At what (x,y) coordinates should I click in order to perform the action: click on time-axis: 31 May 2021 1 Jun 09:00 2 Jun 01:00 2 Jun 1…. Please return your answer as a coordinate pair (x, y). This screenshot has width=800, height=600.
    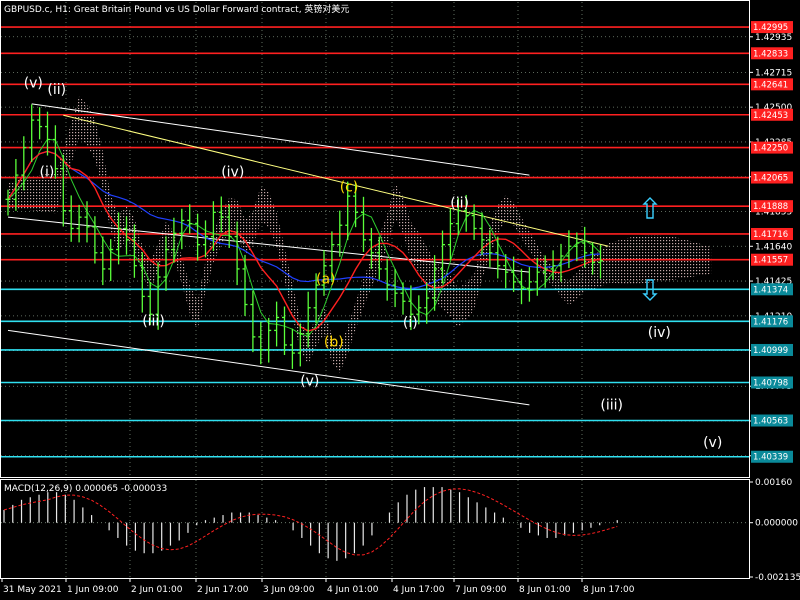
    Looking at the image, I should click on (318, 586).